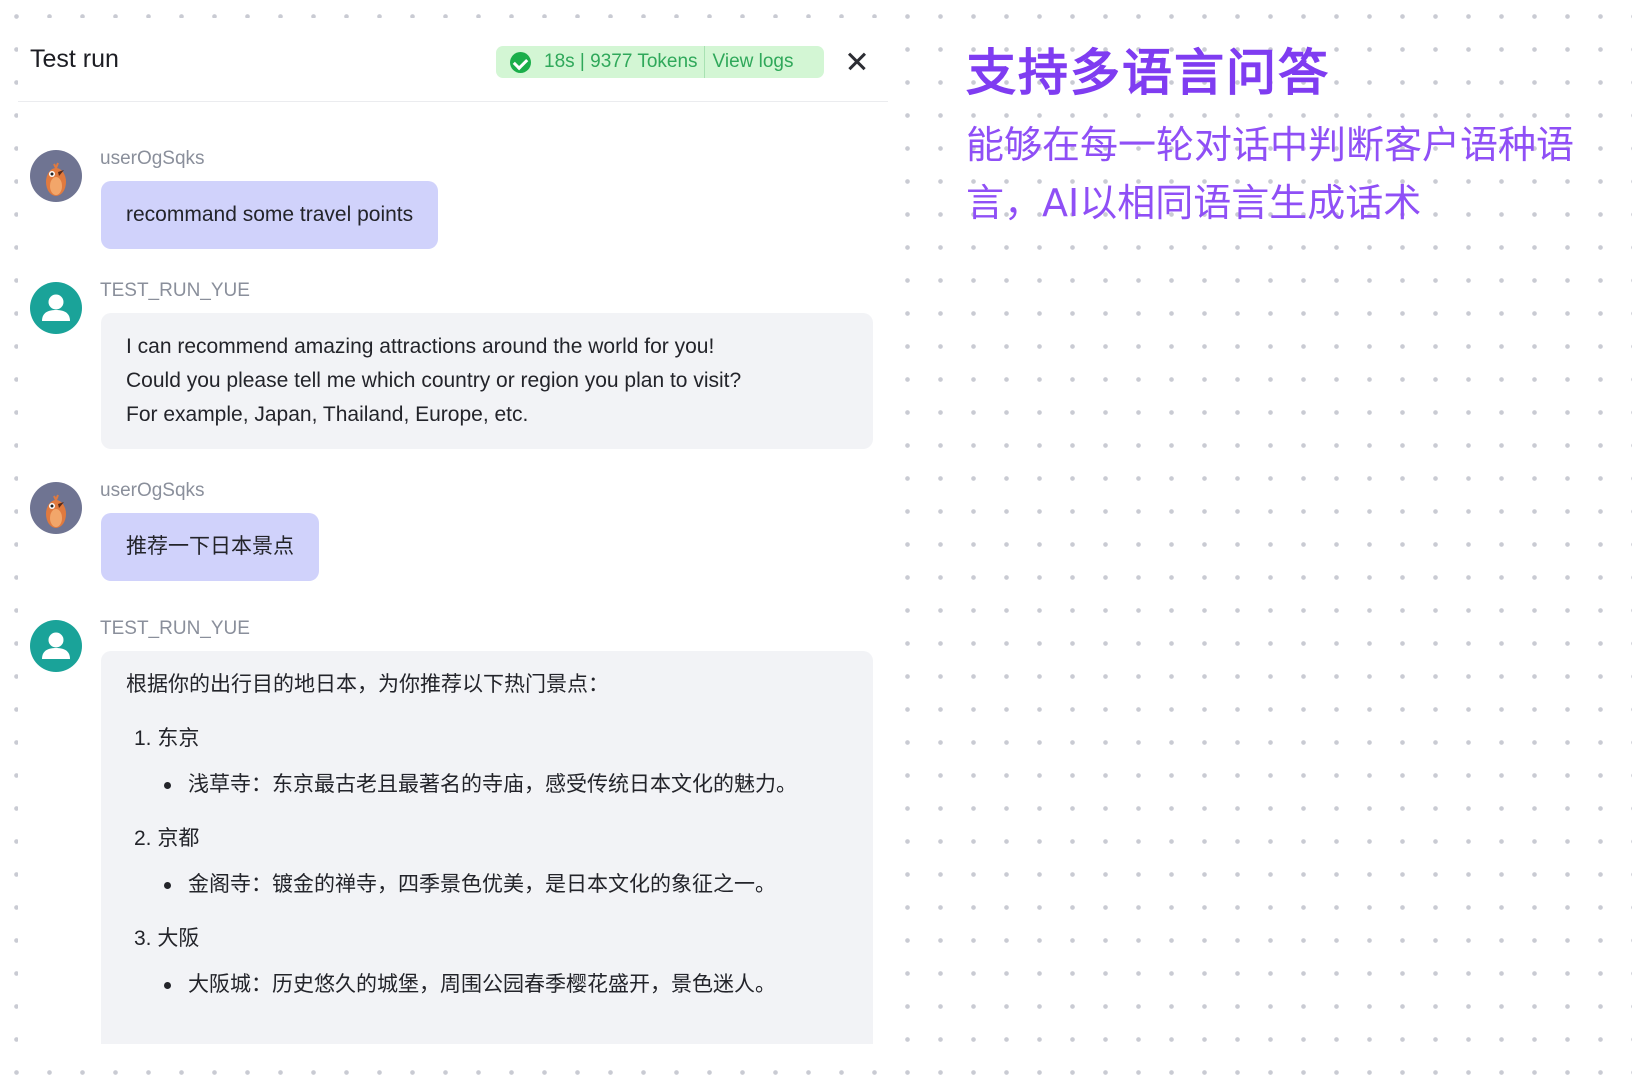 The height and width of the screenshot is (1076, 1632). I want to click on user-message-bubble: recommand some travel points, so click(270, 215).